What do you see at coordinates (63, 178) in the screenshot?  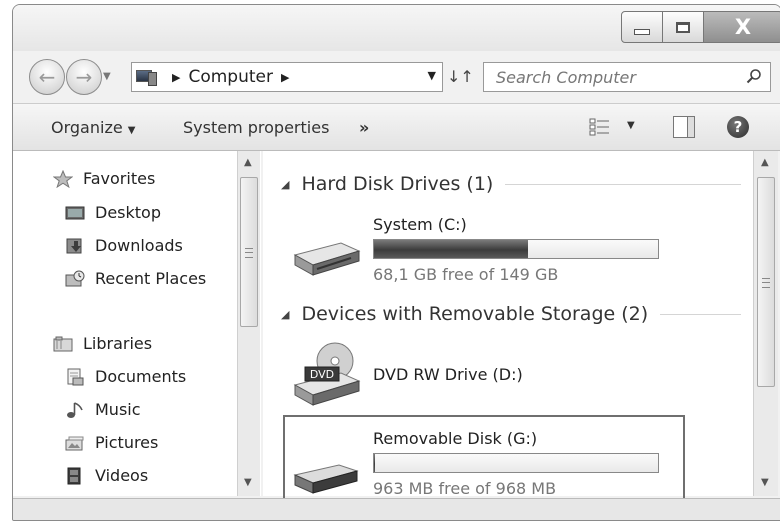 I see `star-icon` at bounding box center [63, 178].